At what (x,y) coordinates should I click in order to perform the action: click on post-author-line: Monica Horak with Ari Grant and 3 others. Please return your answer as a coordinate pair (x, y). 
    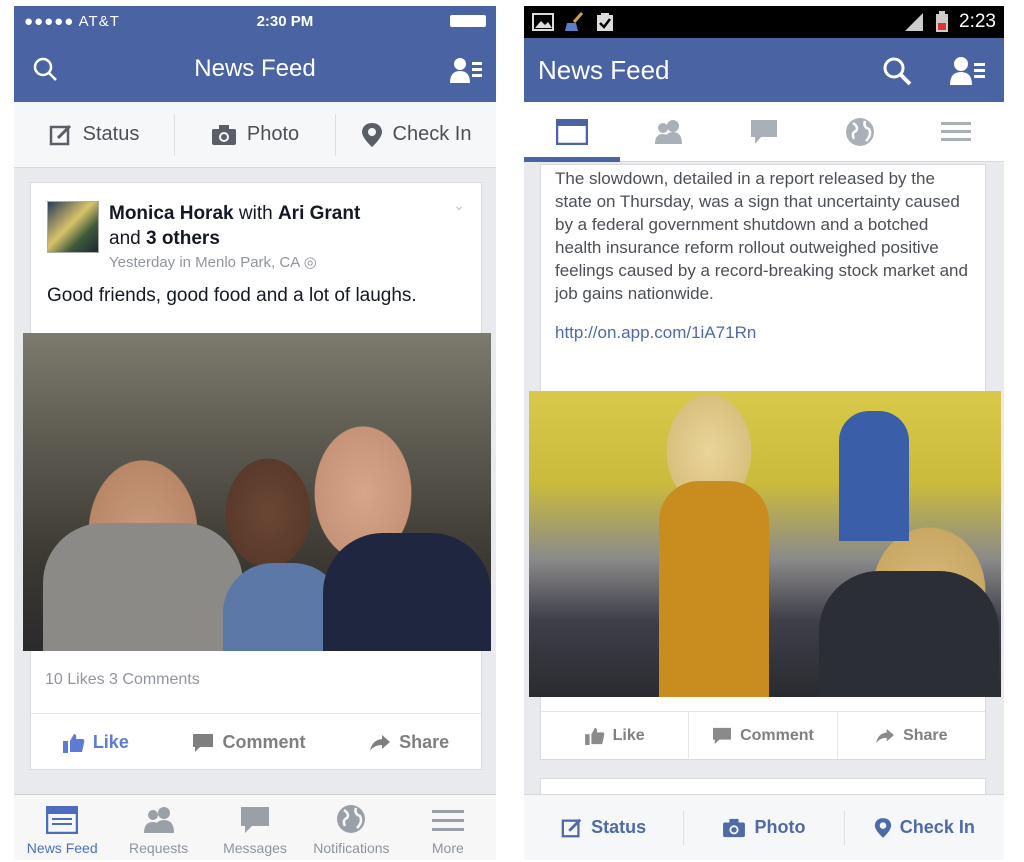
    Looking at the image, I should click on (235, 226).